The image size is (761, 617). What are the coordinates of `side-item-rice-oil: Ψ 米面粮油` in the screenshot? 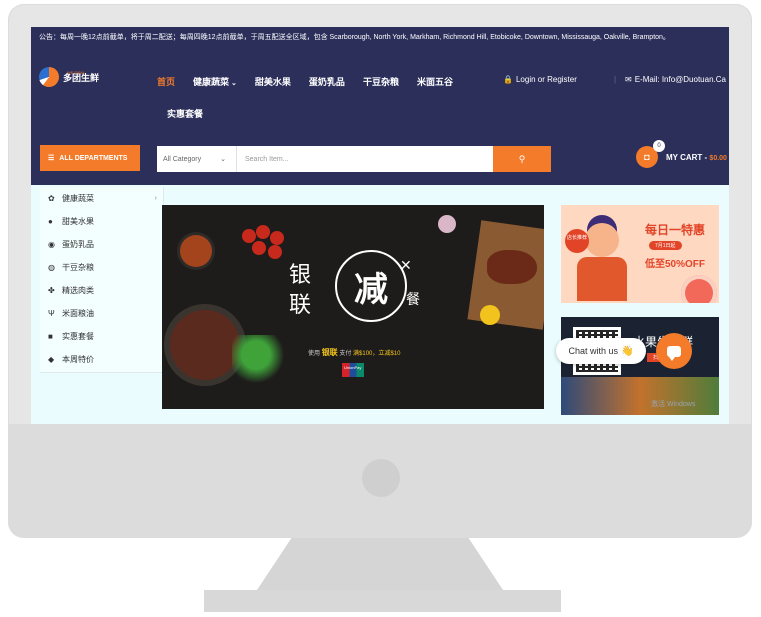 It's located at (101, 313).